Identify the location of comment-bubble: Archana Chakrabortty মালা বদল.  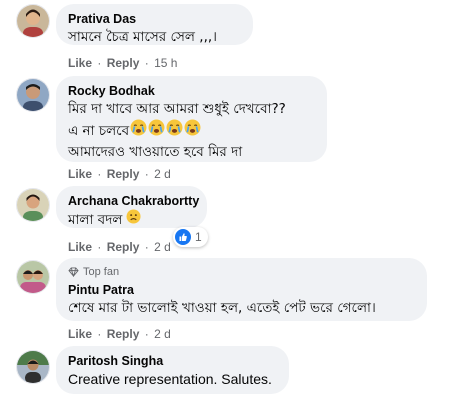
(131, 207).